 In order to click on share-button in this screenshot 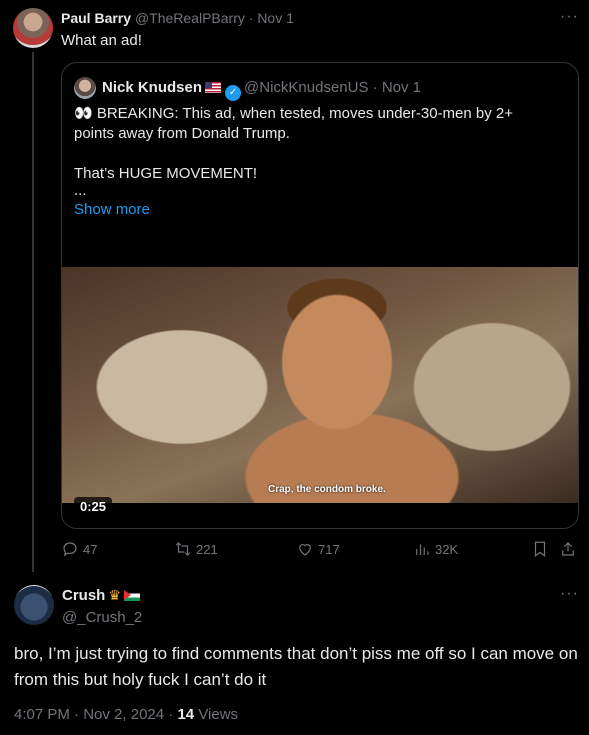, I will do `click(568, 549)`.